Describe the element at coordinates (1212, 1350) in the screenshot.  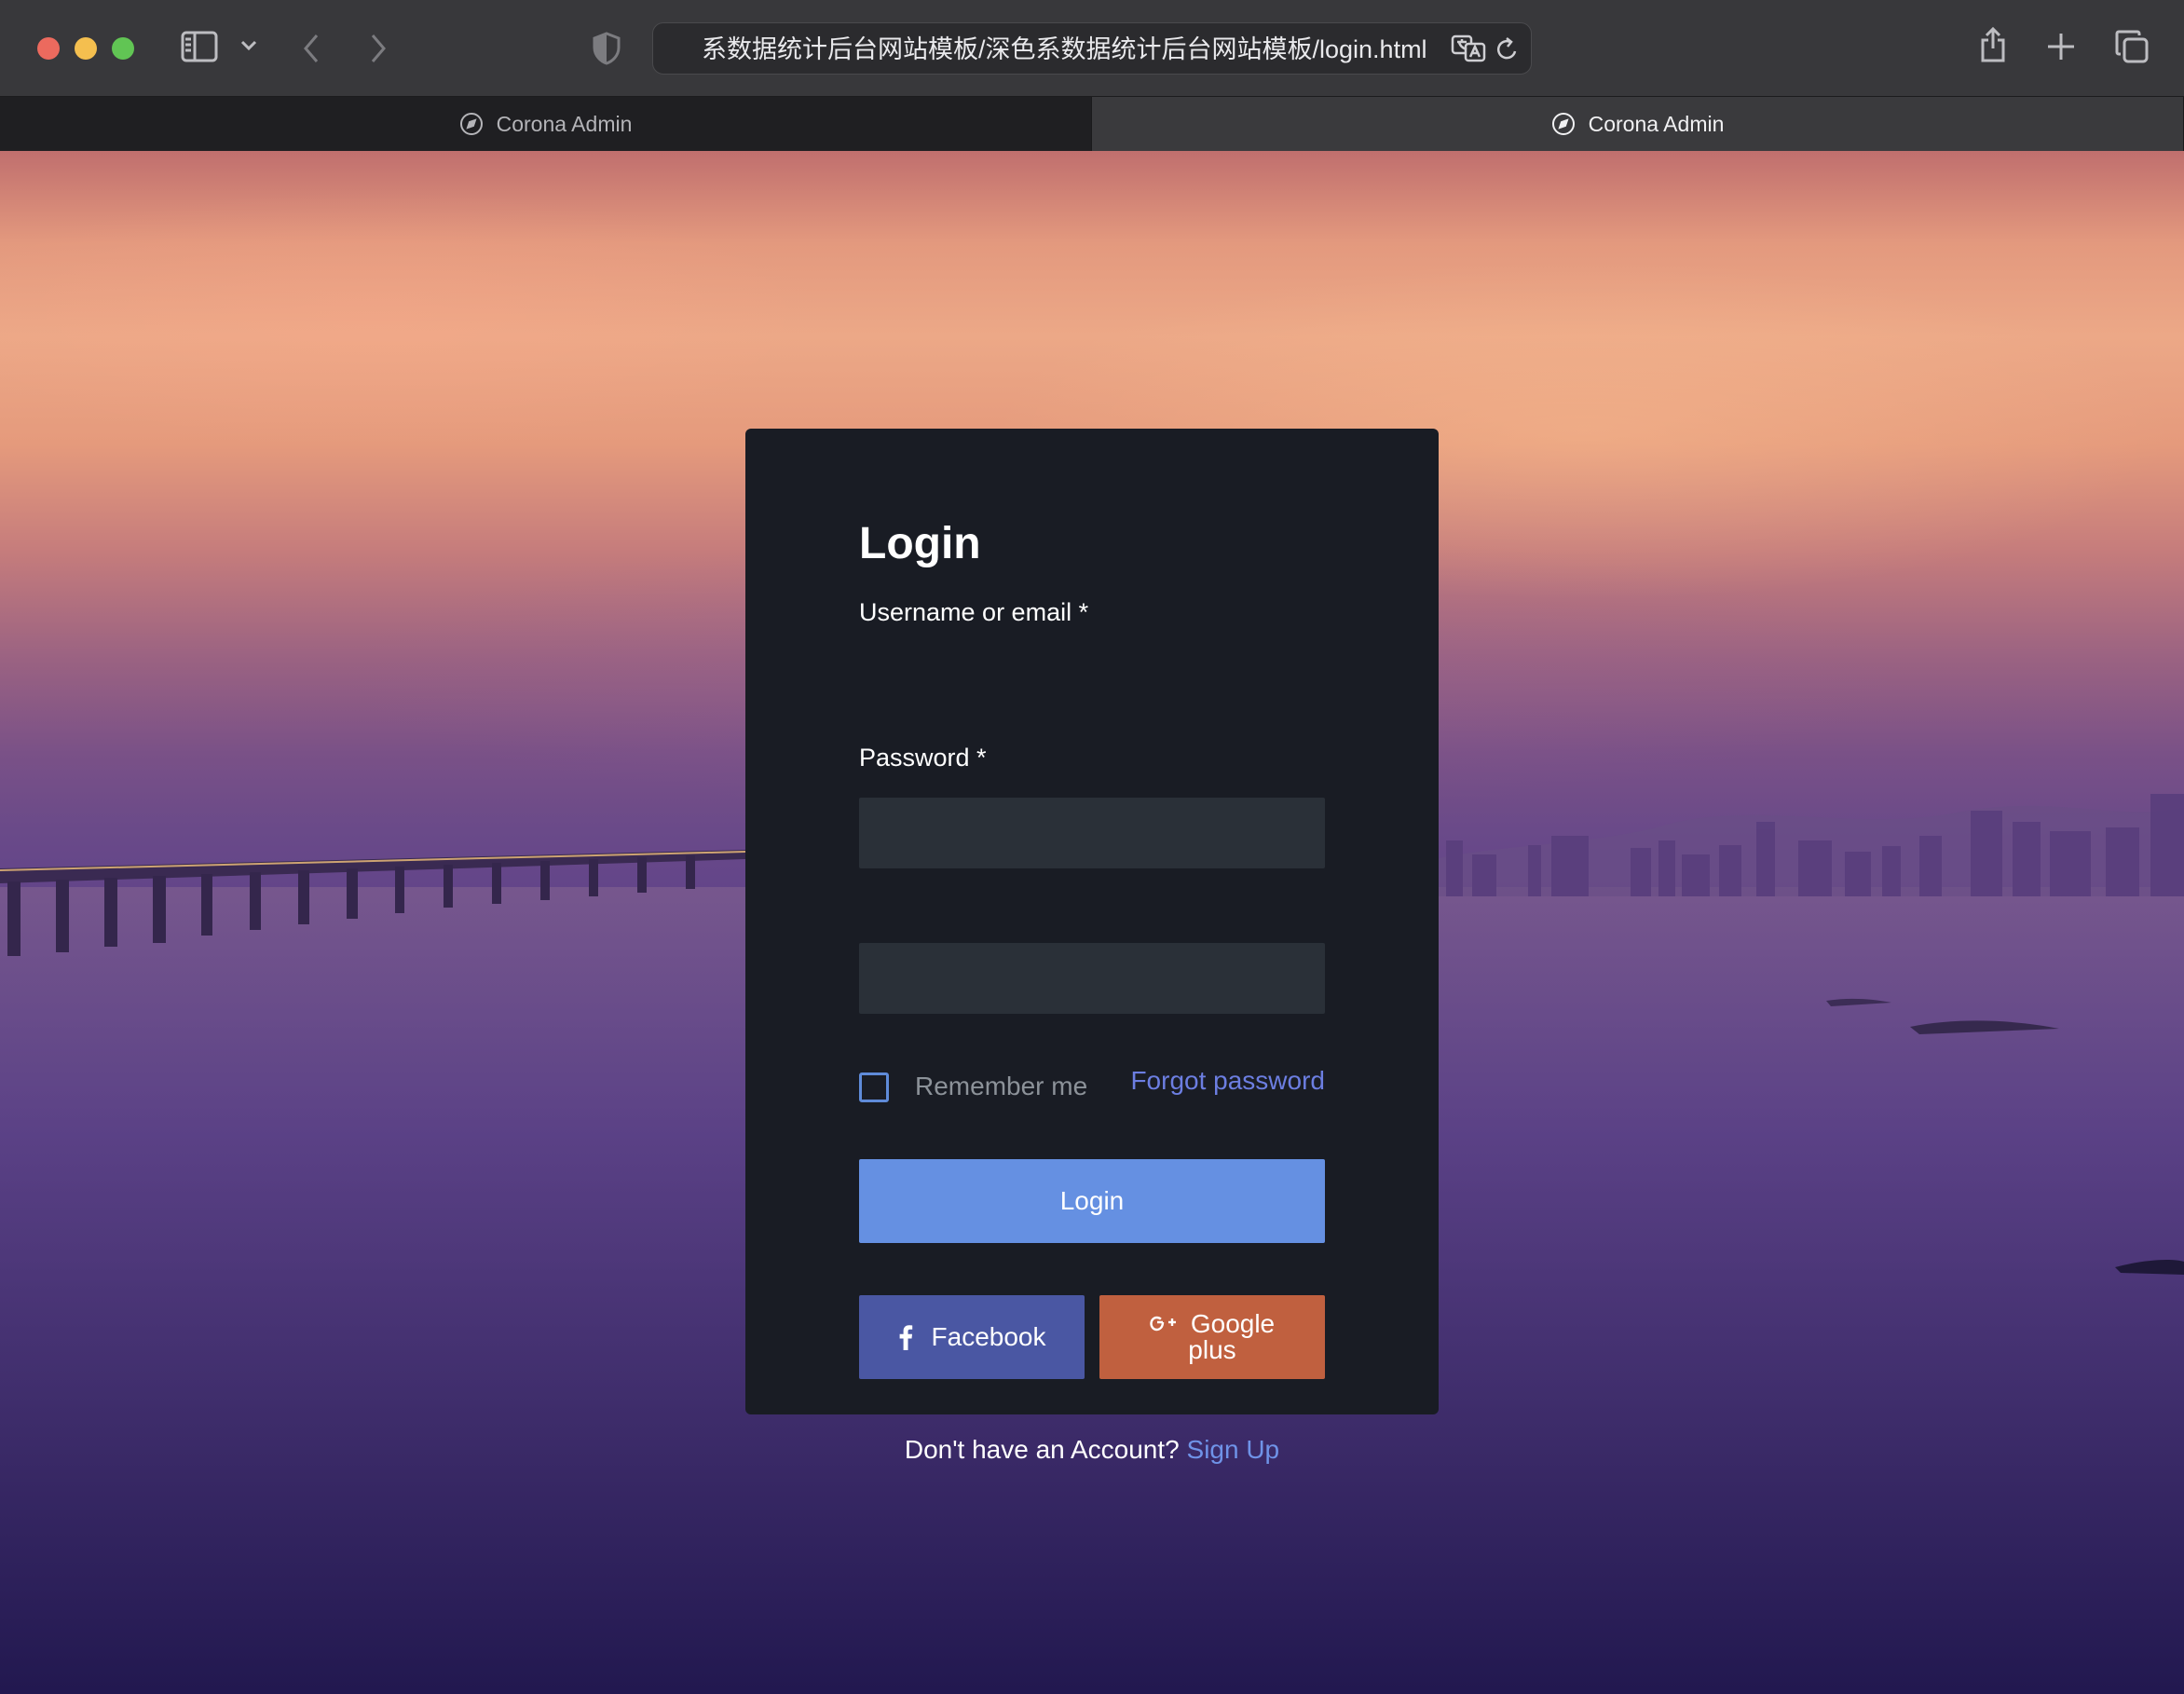
I see `google-label-line2: plus` at that location.